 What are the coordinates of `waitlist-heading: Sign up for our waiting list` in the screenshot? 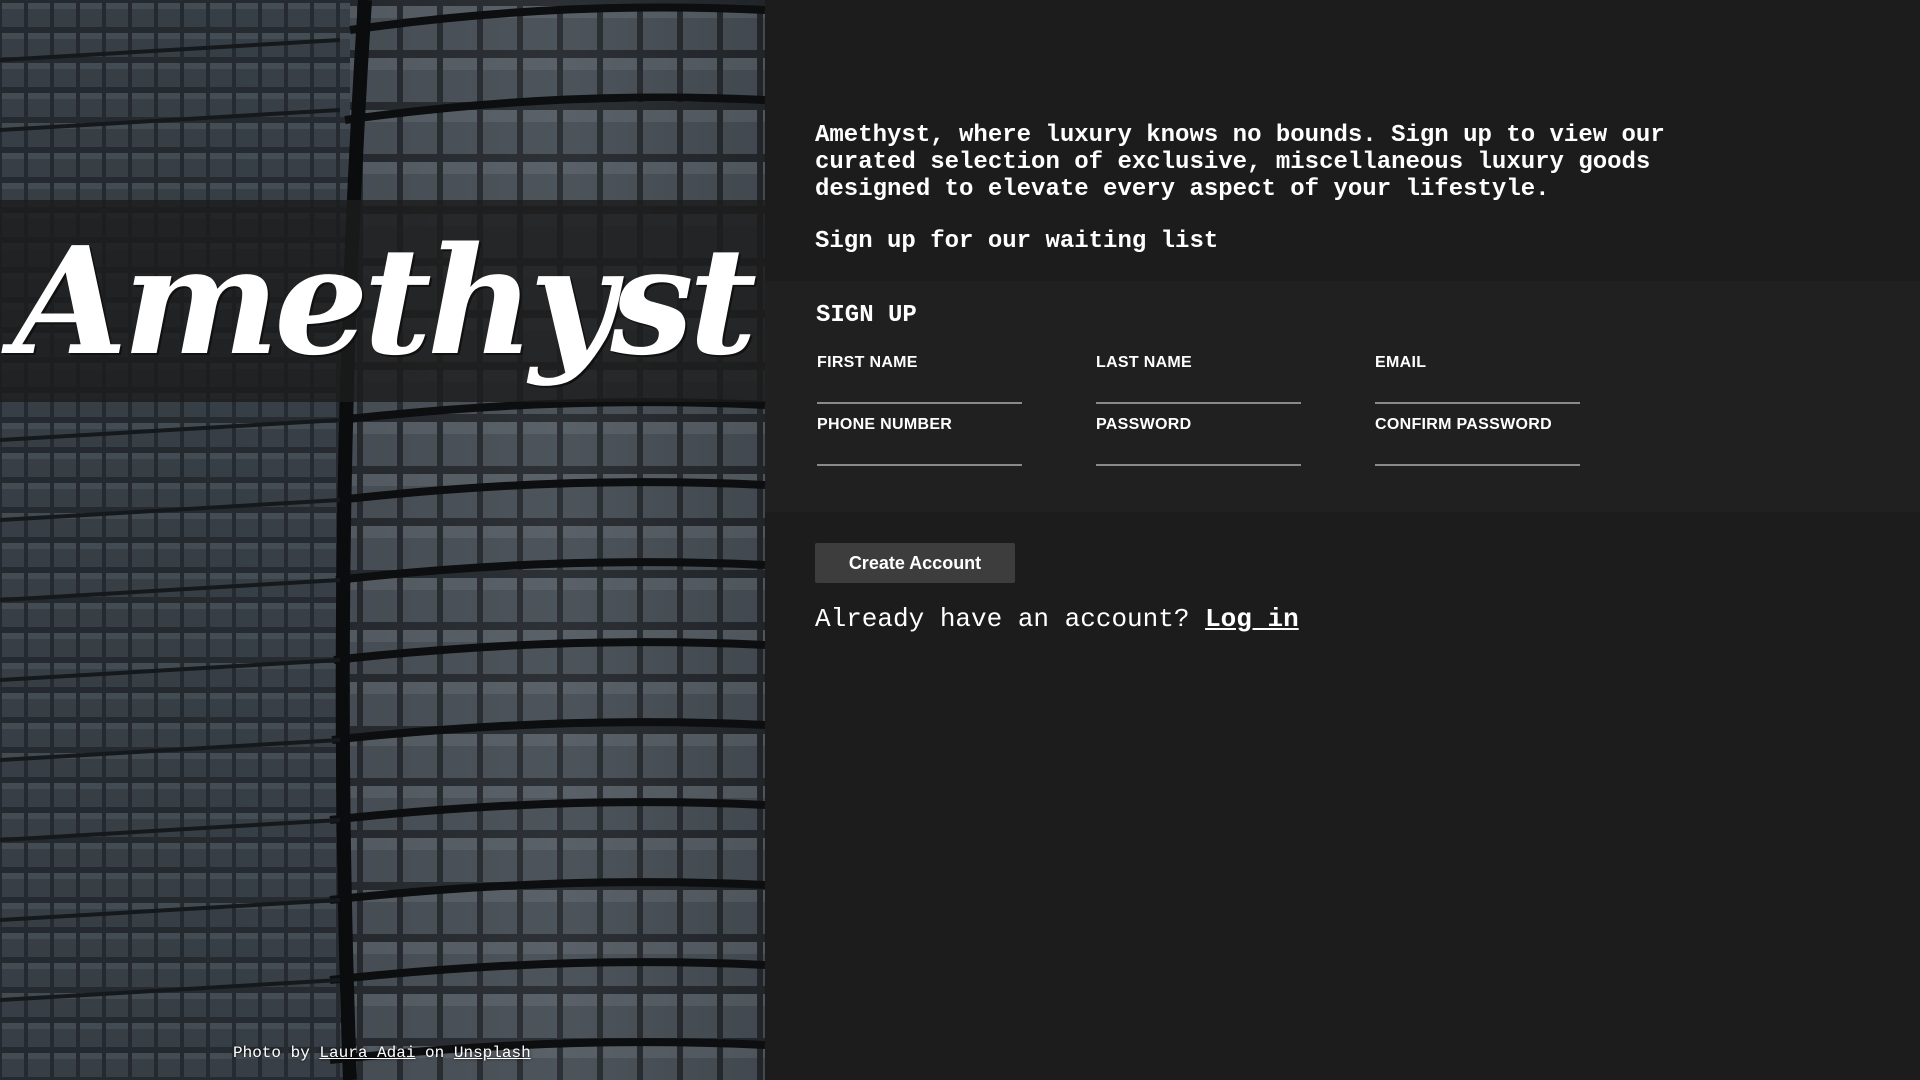 It's located at (1017, 241).